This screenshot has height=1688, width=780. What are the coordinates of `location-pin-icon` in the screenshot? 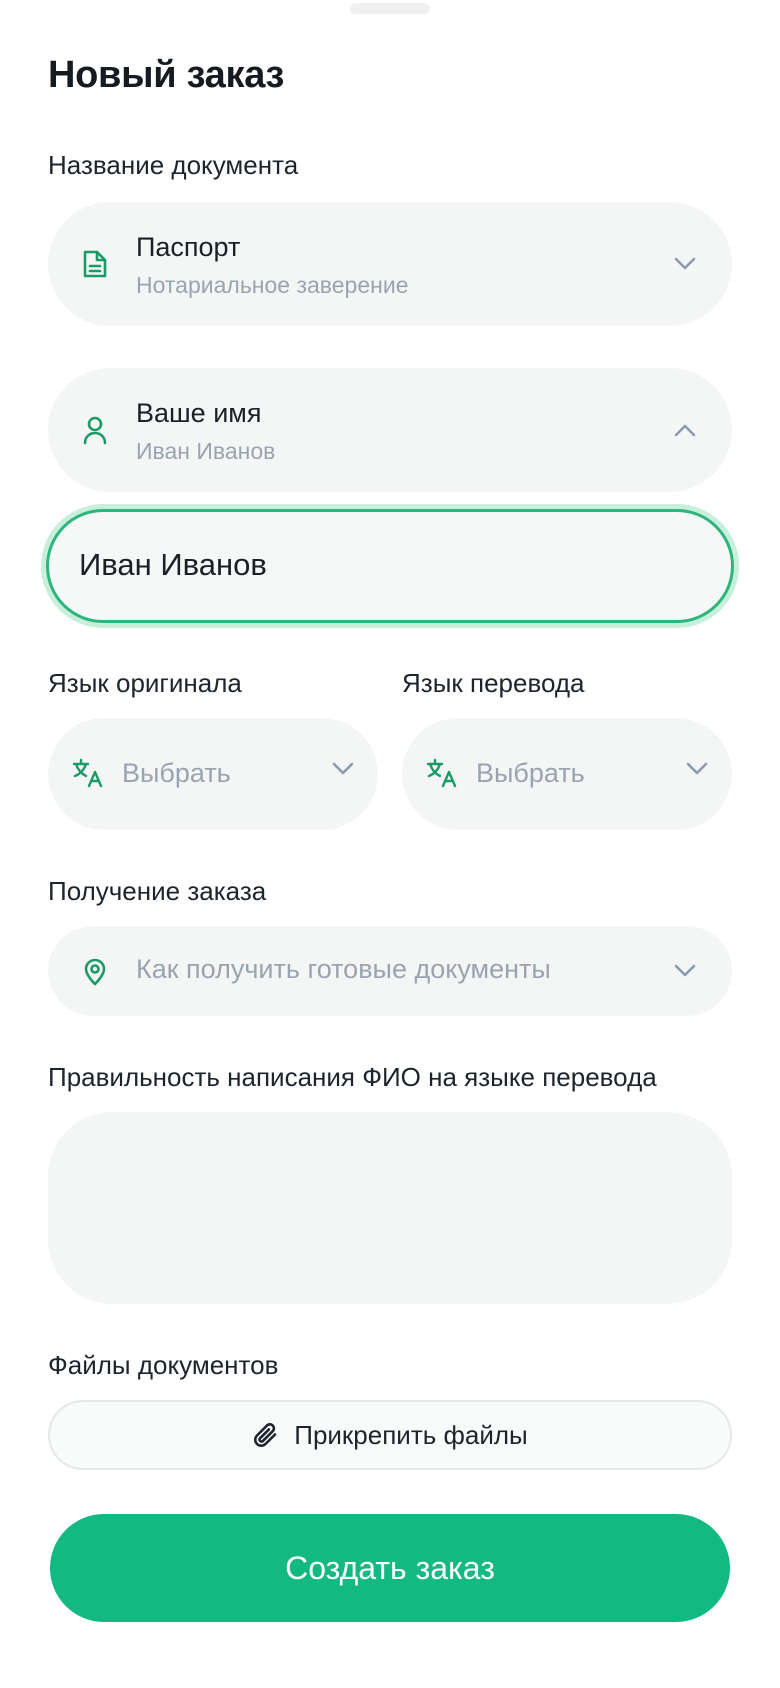 It's located at (95, 971).